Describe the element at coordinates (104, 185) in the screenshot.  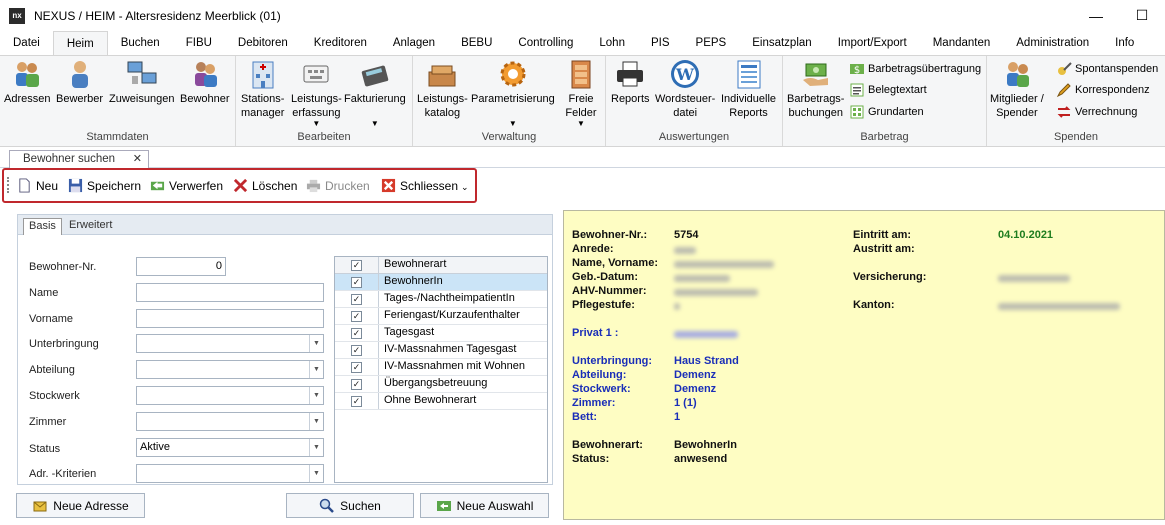
I see `speichern-button: Speichern` at that location.